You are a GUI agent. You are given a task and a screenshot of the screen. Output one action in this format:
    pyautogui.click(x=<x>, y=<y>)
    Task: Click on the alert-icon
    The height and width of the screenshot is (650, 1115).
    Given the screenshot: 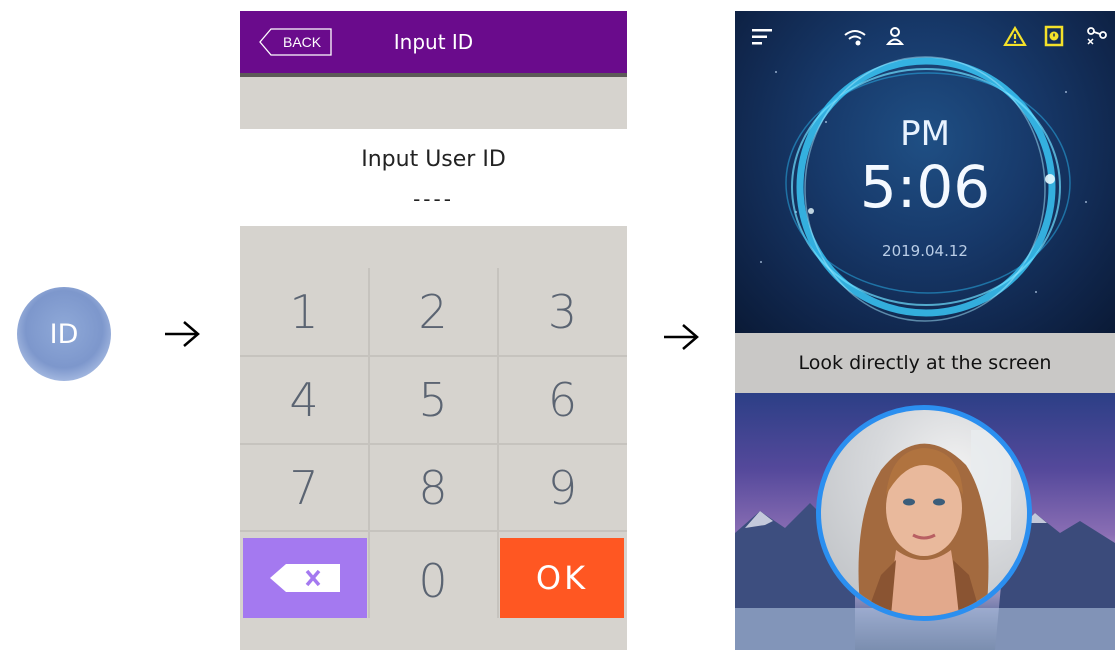 What is the action you would take?
    pyautogui.click(x=1054, y=36)
    